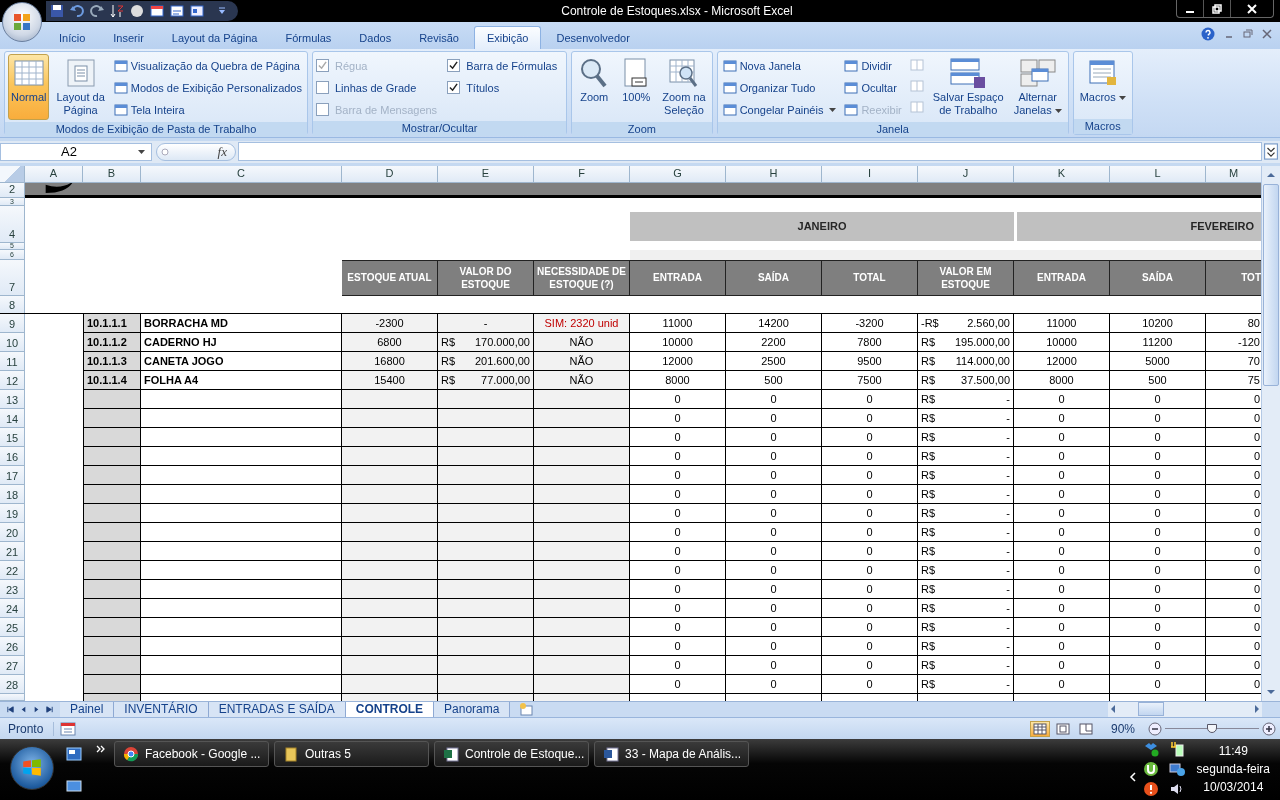 This screenshot has height=800, width=1280. What do you see at coordinates (1267, 34) in the screenshot?
I see `close-icon` at bounding box center [1267, 34].